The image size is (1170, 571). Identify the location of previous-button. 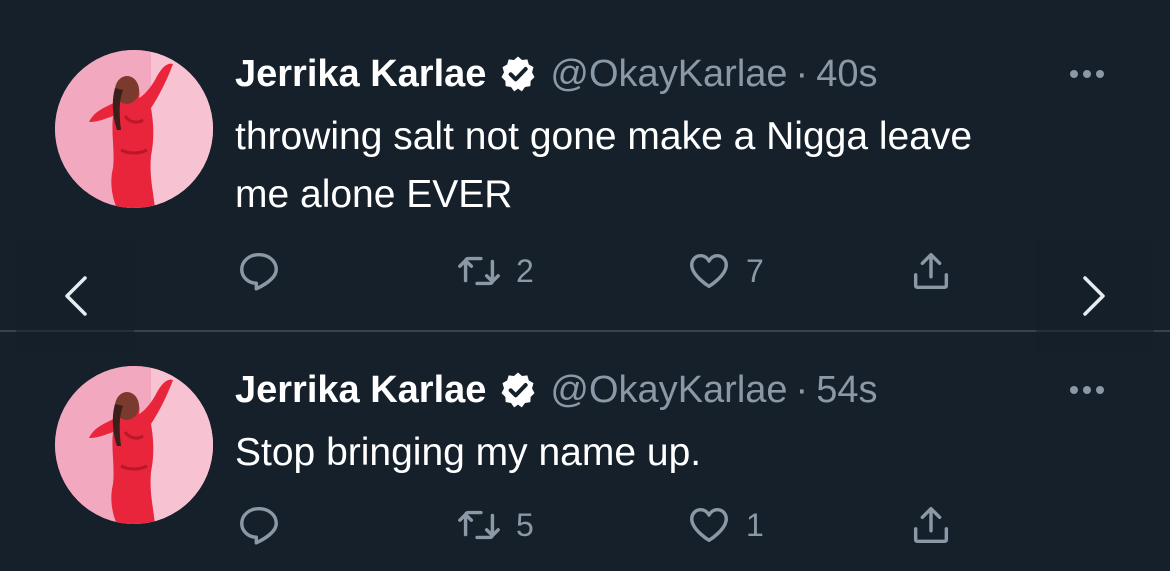
(75, 296).